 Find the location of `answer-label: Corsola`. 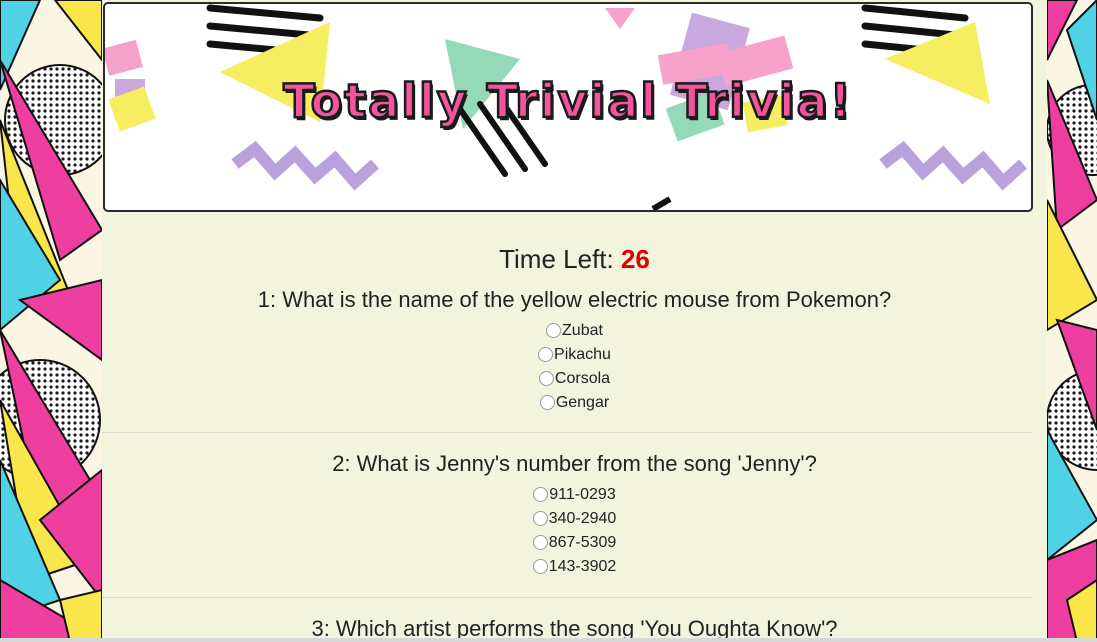

answer-label: Corsola is located at coordinates (582, 378).